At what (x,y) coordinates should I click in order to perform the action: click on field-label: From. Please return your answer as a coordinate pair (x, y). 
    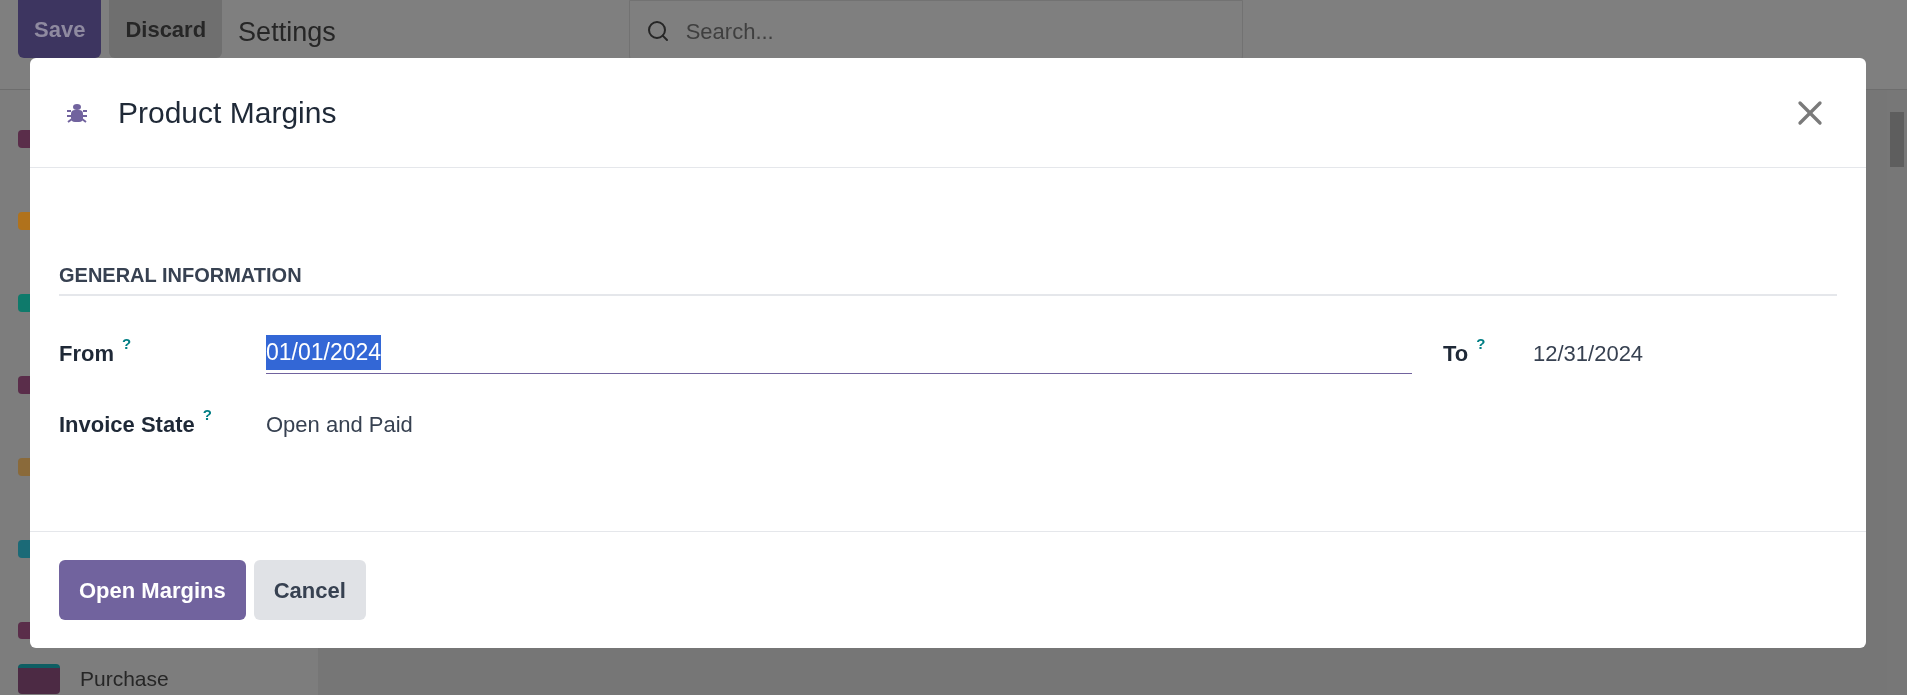
    Looking at the image, I should click on (86, 353).